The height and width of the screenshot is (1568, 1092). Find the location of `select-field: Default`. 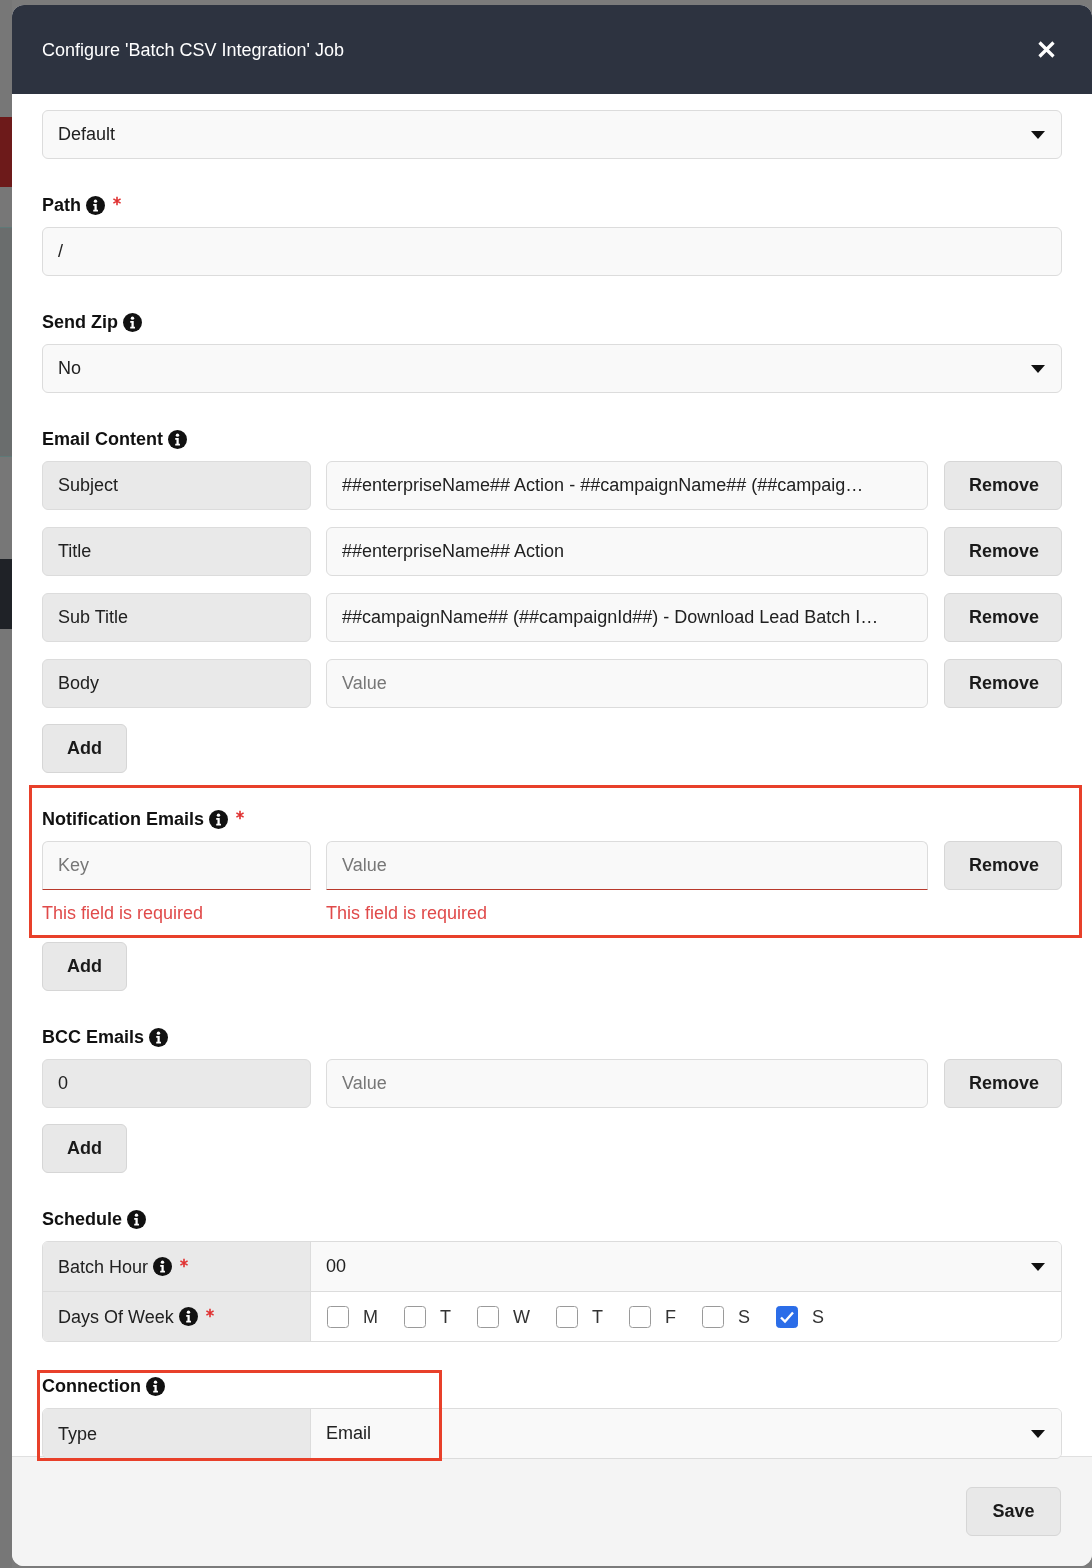

select-field: Default is located at coordinates (552, 134).